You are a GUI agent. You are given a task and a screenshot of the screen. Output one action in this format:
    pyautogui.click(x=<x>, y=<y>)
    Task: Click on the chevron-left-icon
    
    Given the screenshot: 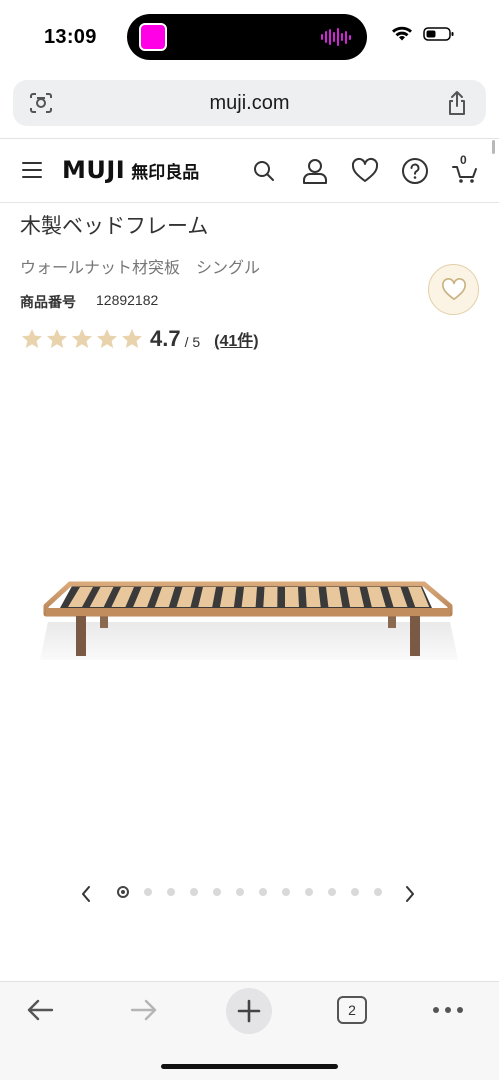 What is the action you would take?
    pyautogui.click(x=86, y=894)
    